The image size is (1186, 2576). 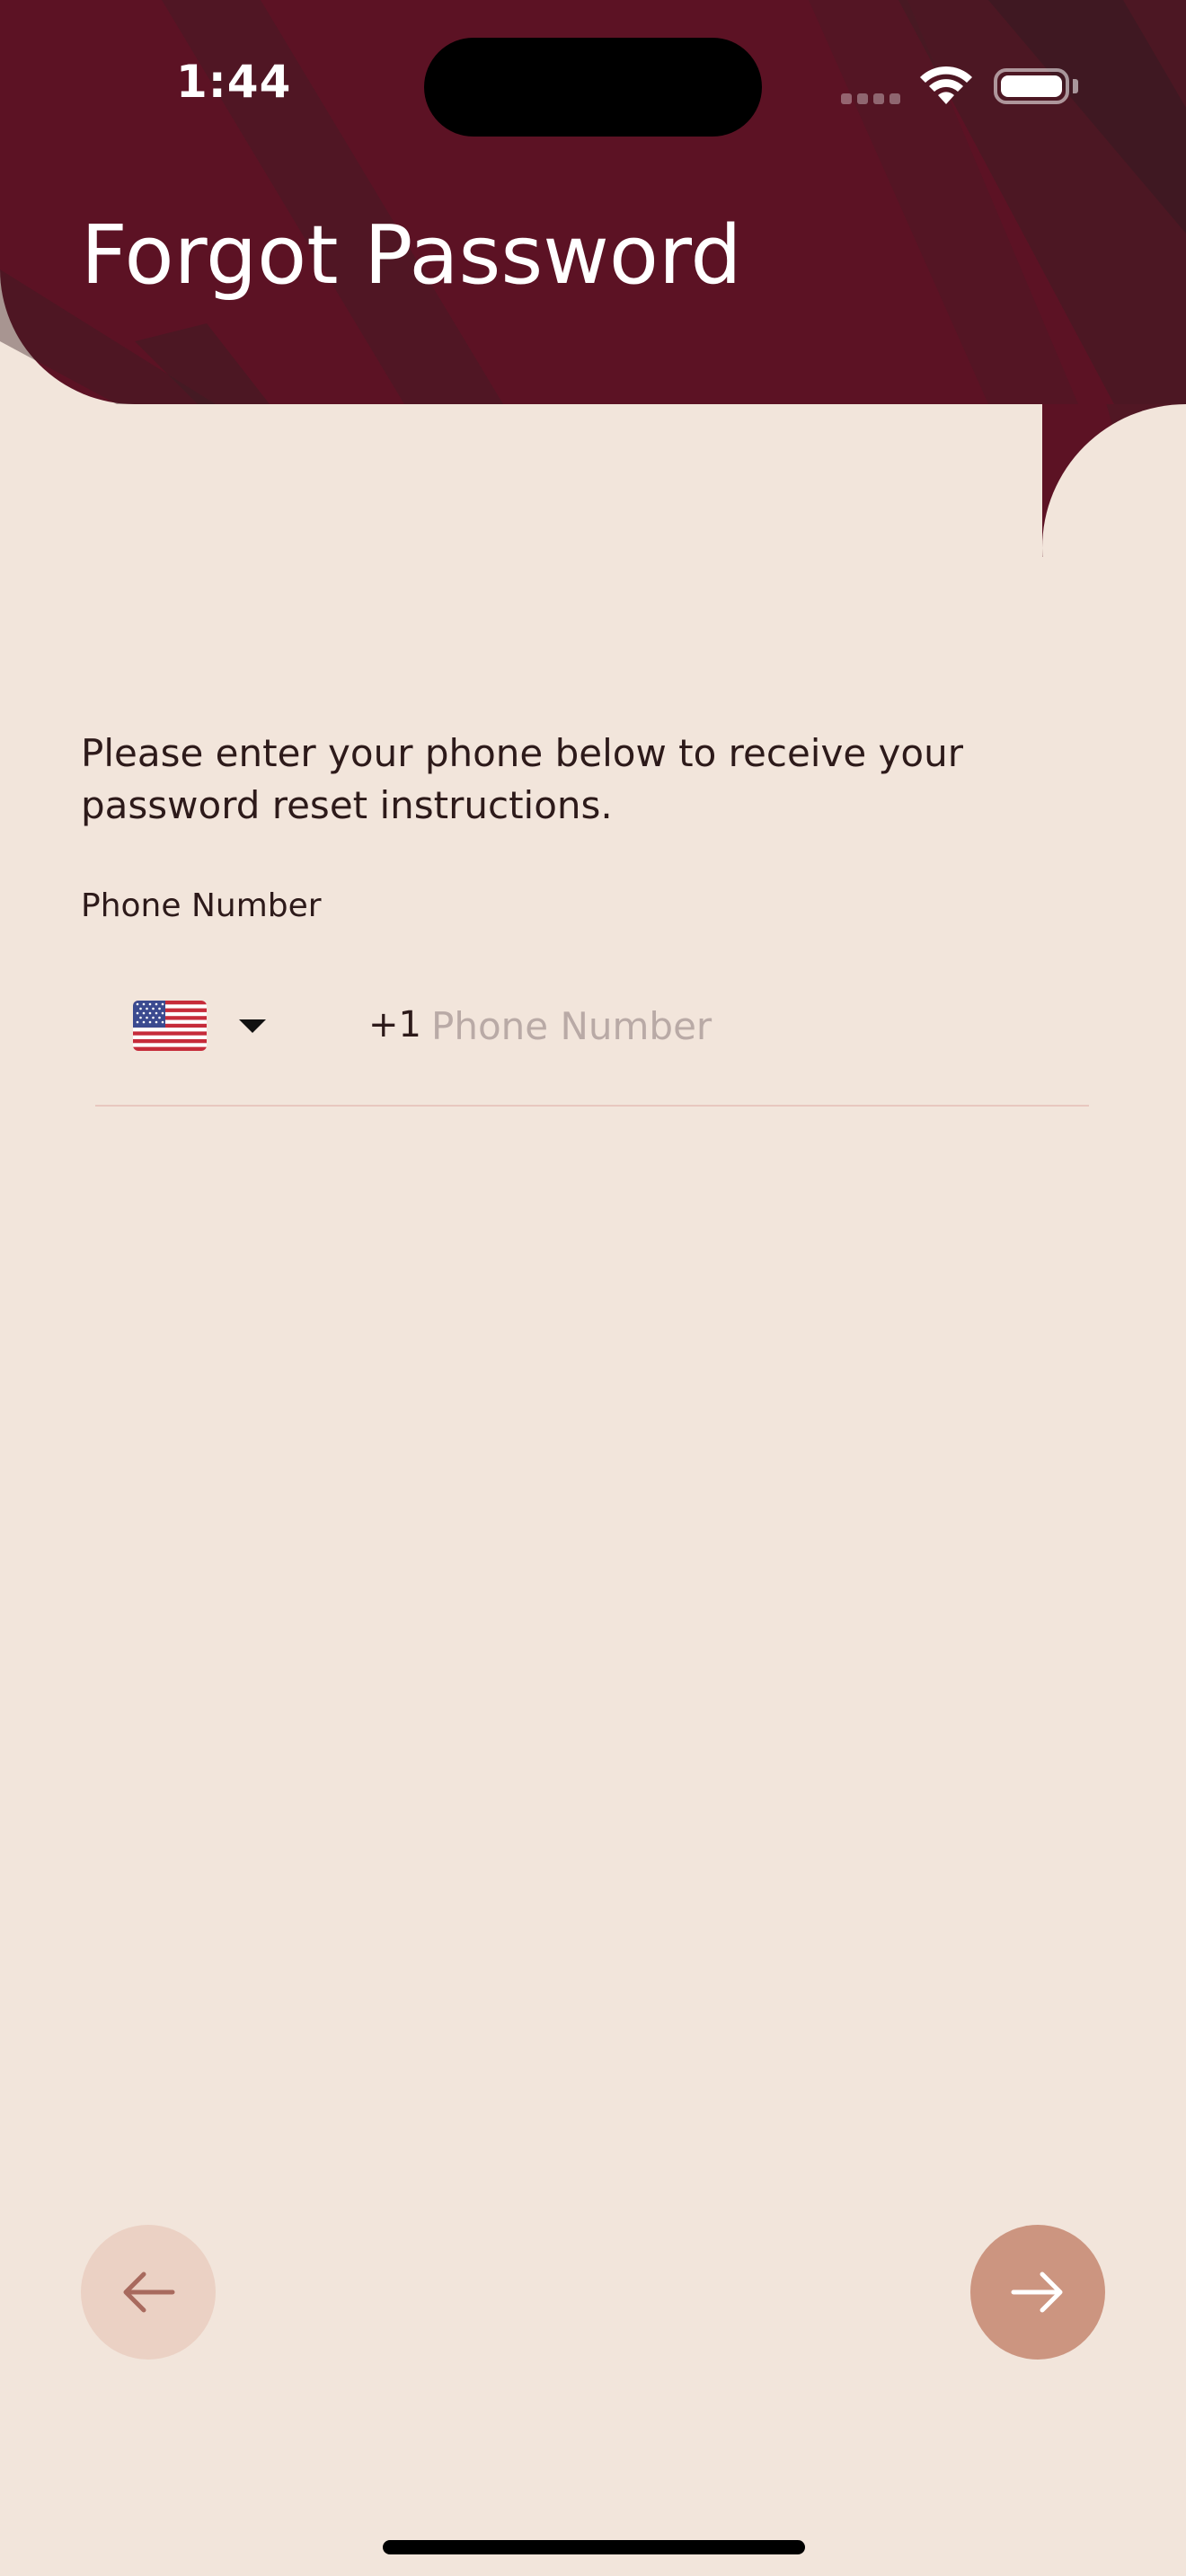 What do you see at coordinates (201, 905) in the screenshot?
I see `phone-number-label: Phone Number` at bounding box center [201, 905].